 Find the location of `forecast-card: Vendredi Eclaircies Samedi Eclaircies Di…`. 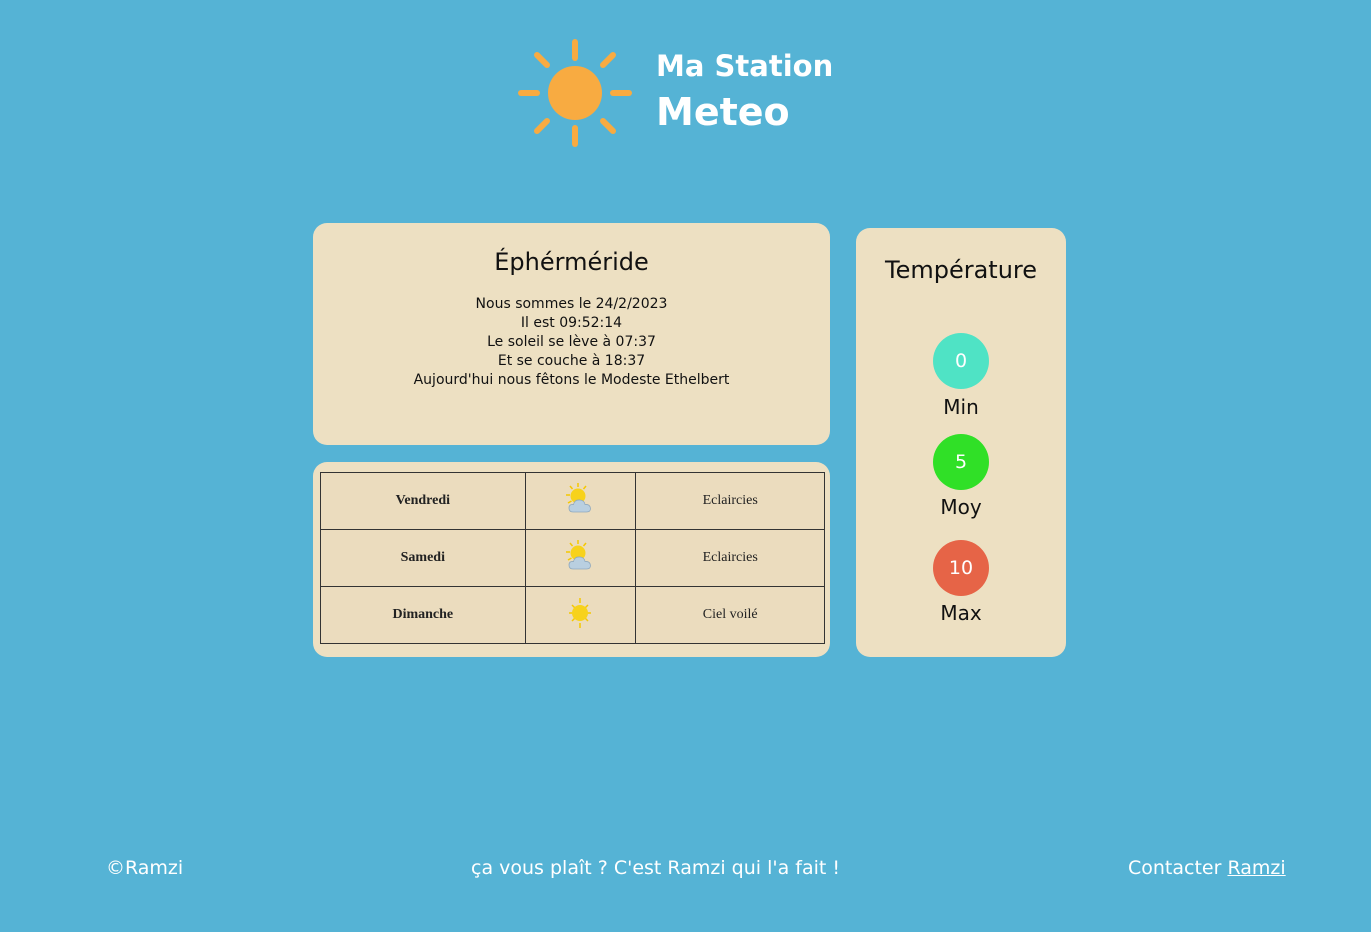

forecast-card: Vendredi Eclaircies Samedi Eclaircies Di… is located at coordinates (571, 559).